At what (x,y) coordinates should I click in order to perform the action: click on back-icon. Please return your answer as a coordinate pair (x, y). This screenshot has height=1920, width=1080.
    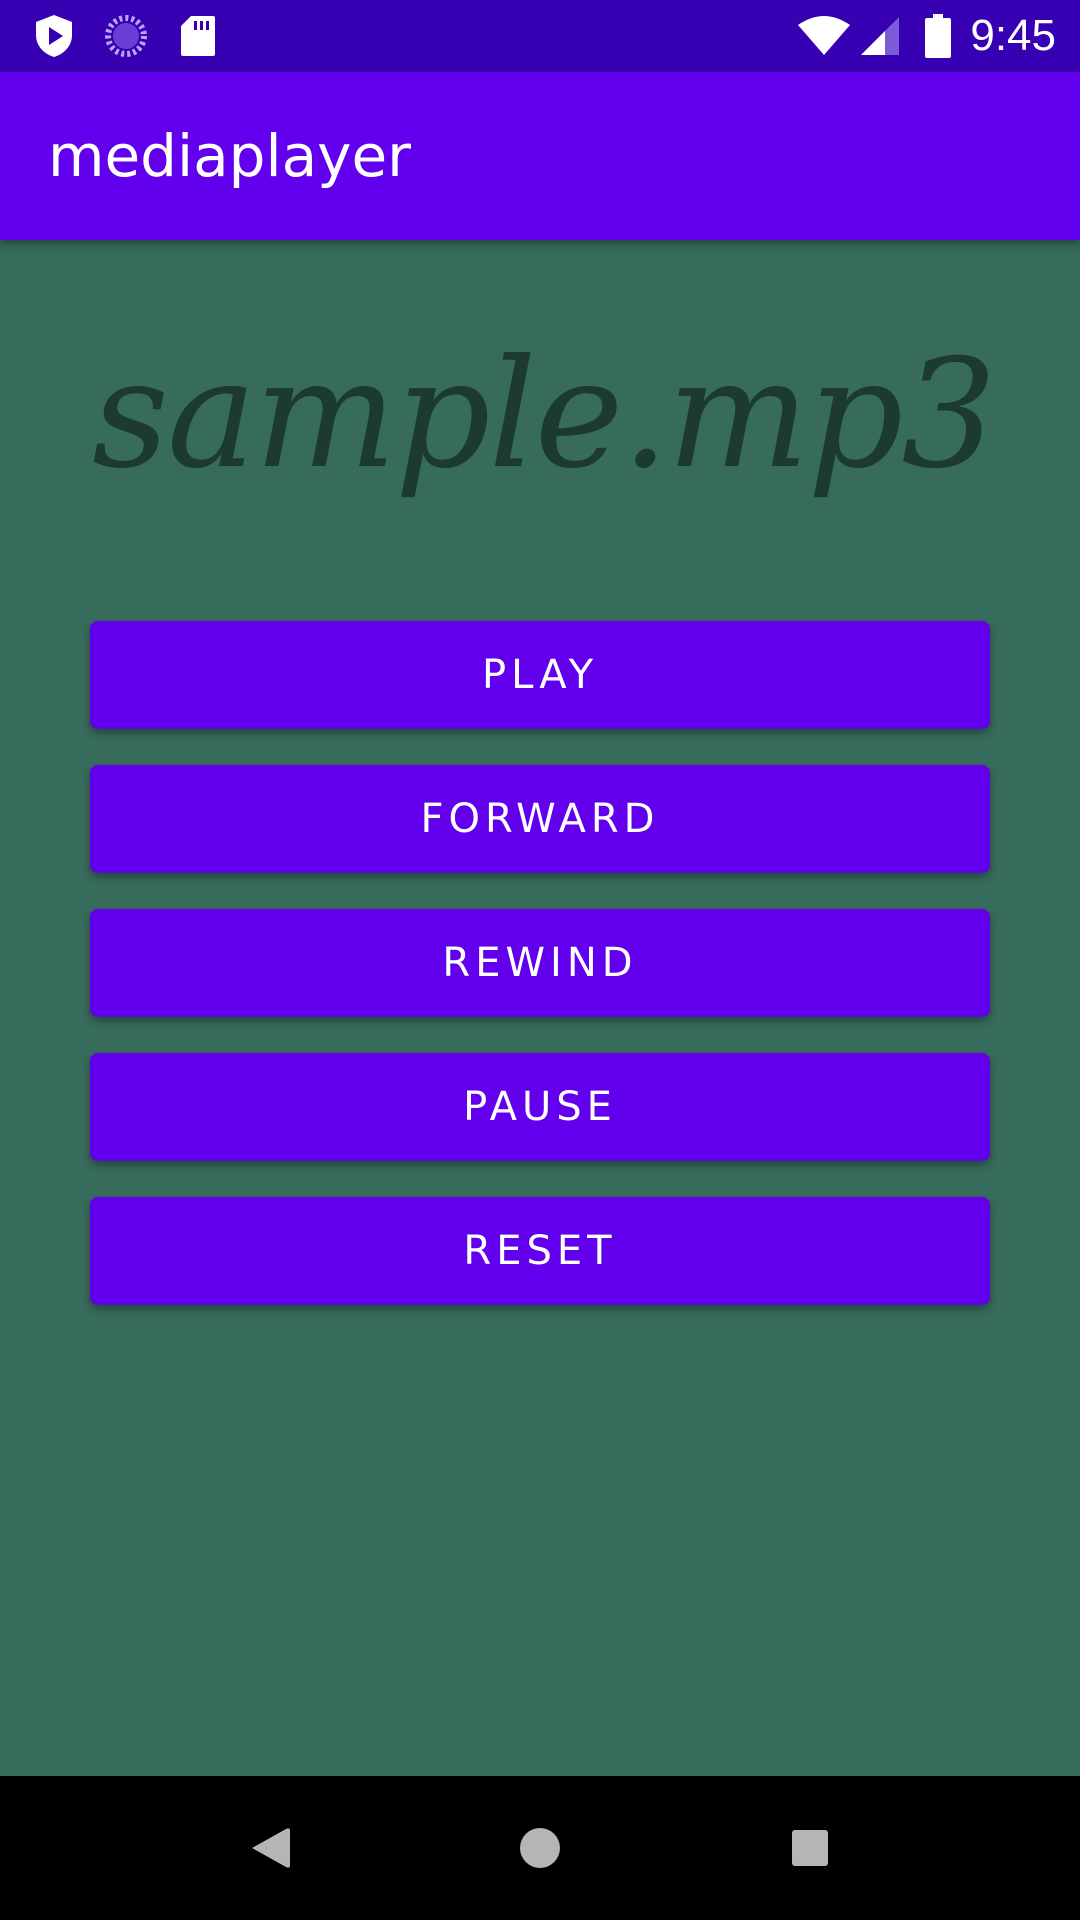
    Looking at the image, I should click on (270, 1848).